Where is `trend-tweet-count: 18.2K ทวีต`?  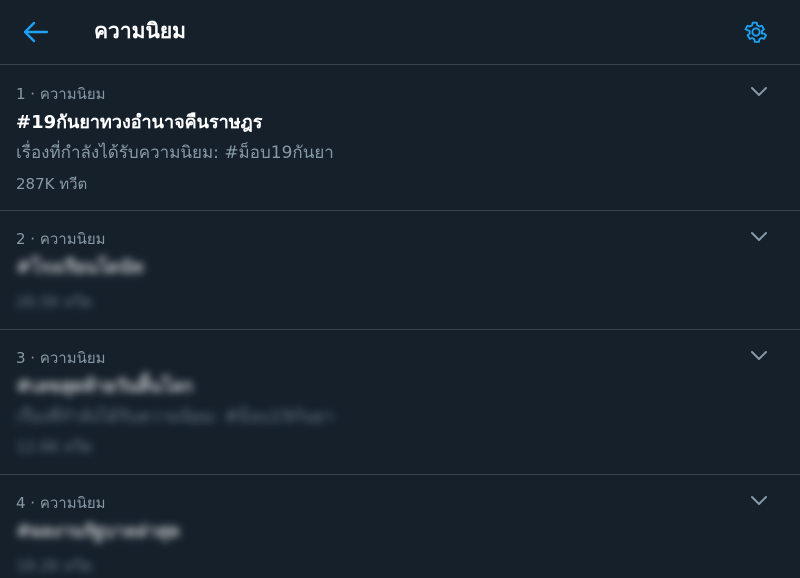 trend-tweet-count: 18.2K ทวีต is located at coordinates (54, 566).